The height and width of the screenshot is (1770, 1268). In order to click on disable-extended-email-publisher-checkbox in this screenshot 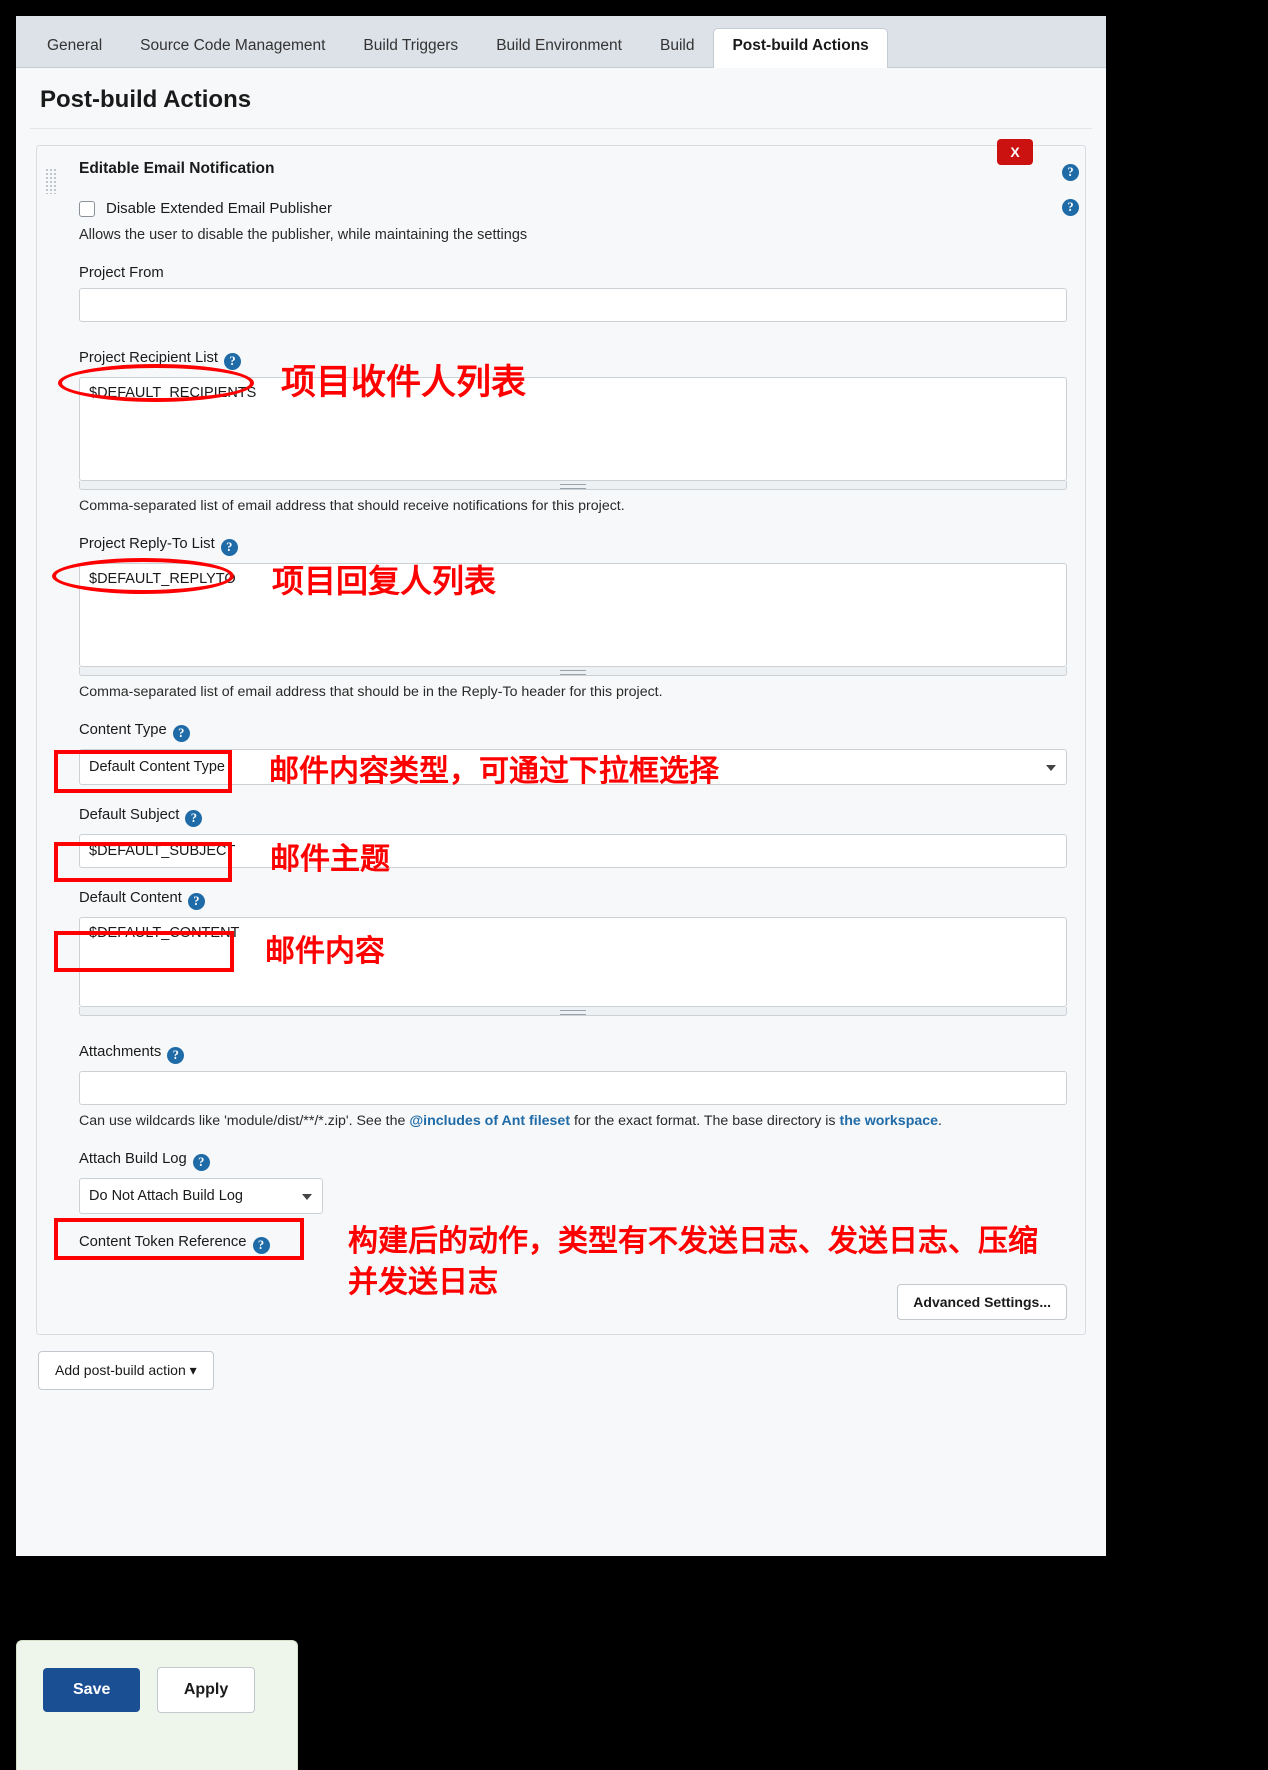, I will do `click(87, 208)`.